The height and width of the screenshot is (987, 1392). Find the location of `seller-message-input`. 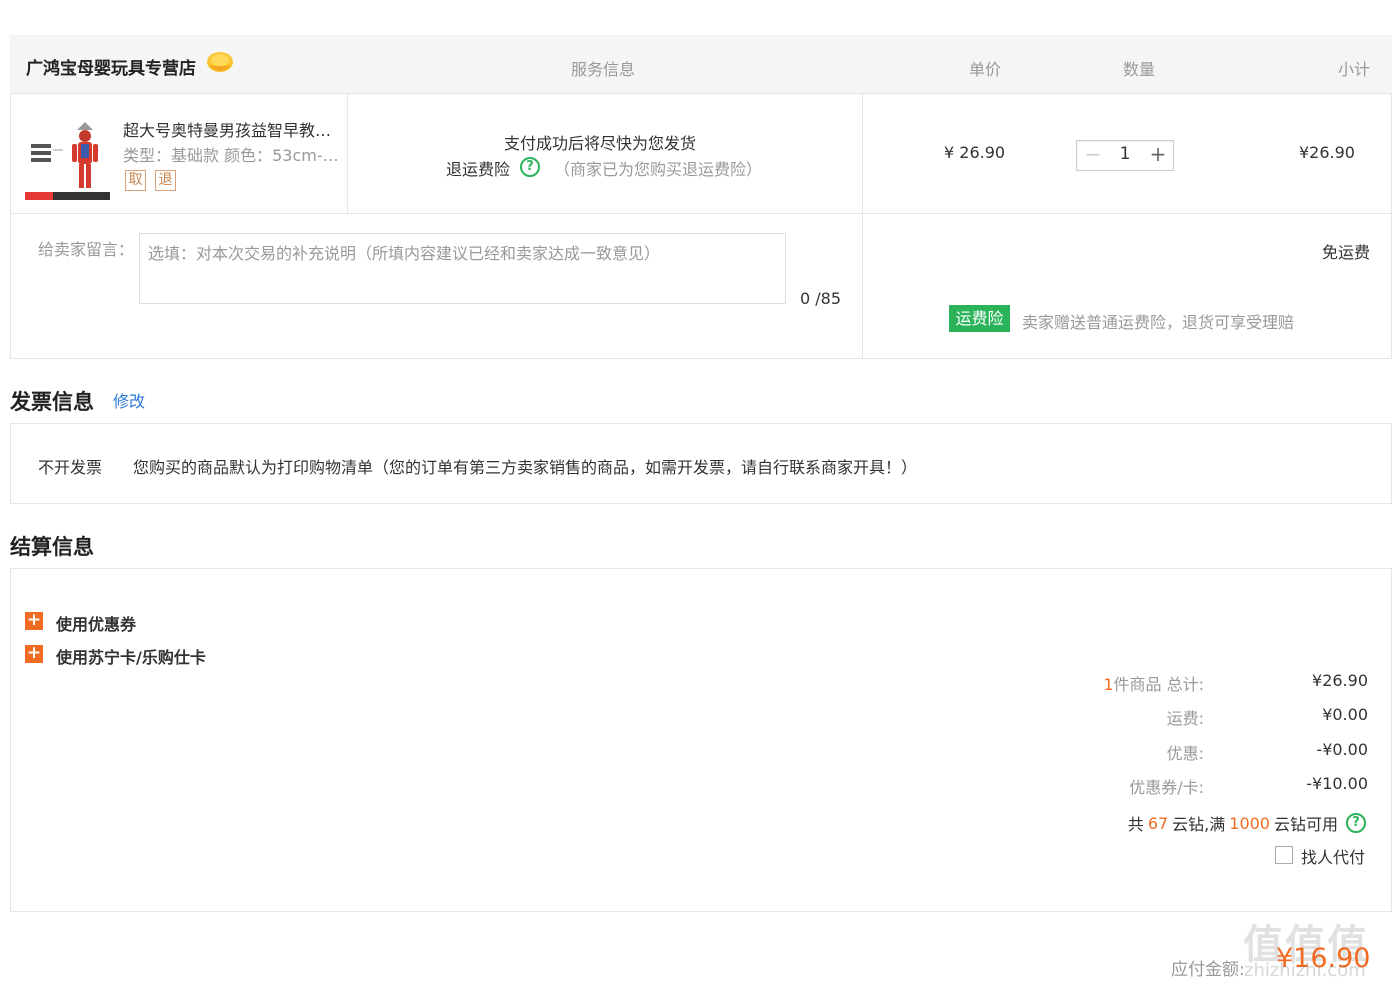

seller-message-input is located at coordinates (462, 268).